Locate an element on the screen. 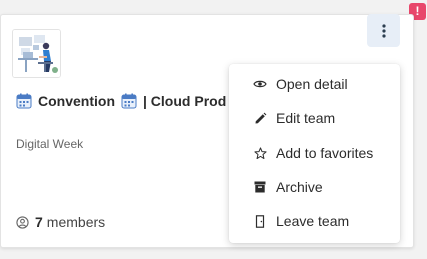 The image size is (427, 259). star-outline-icon is located at coordinates (260, 153).